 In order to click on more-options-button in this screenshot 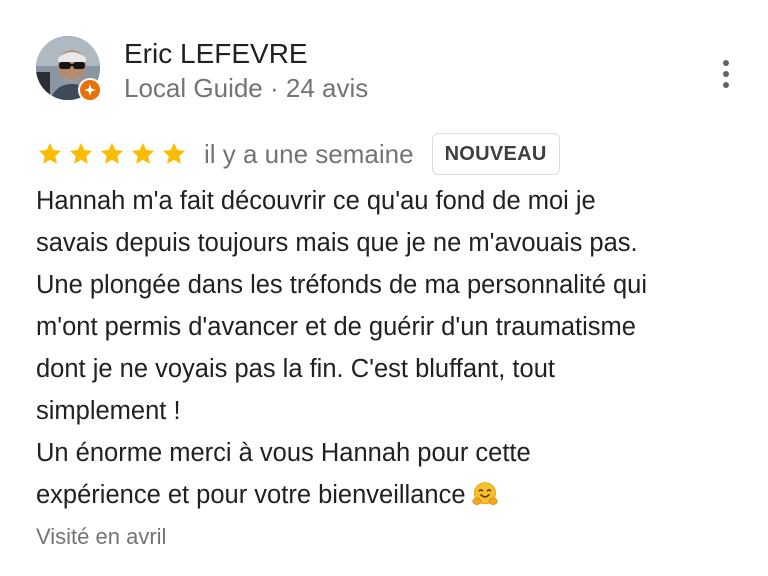, I will do `click(726, 74)`.